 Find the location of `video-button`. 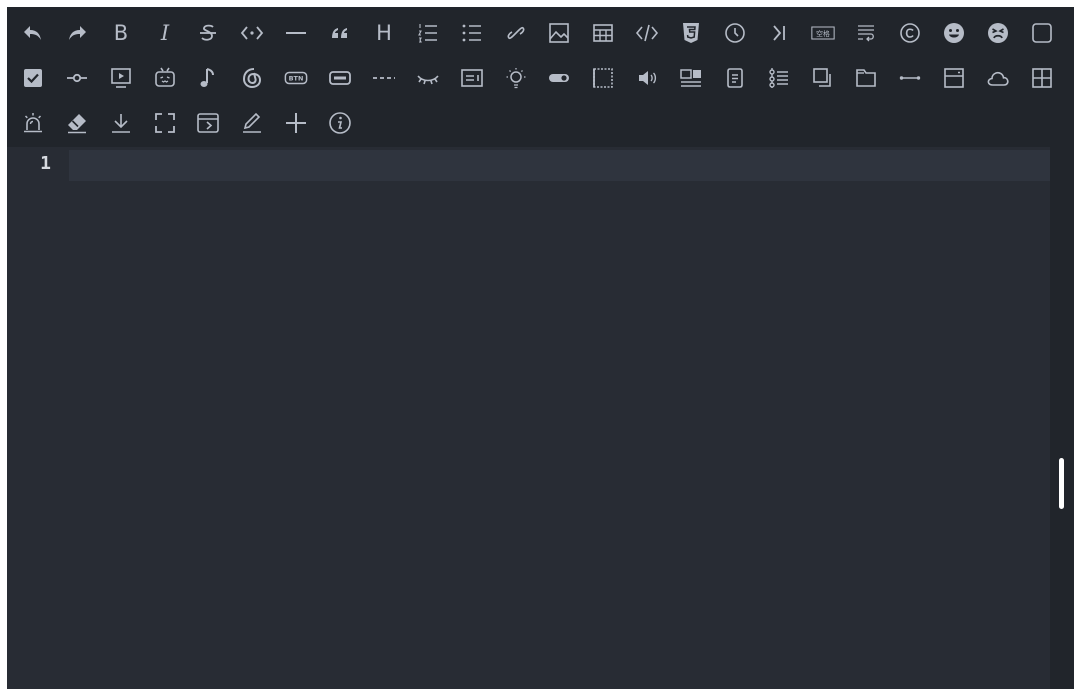

video-button is located at coordinates (121, 78).